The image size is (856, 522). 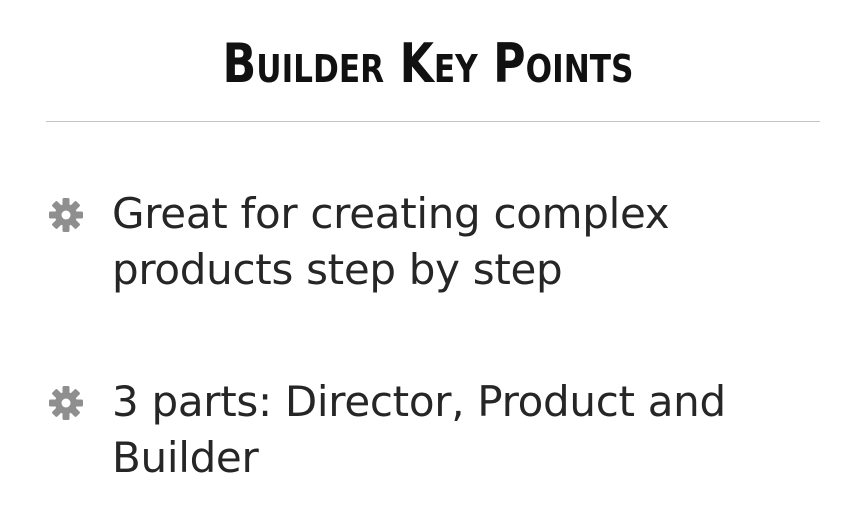 I want to click on title-divider, so click(x=433, y=121).